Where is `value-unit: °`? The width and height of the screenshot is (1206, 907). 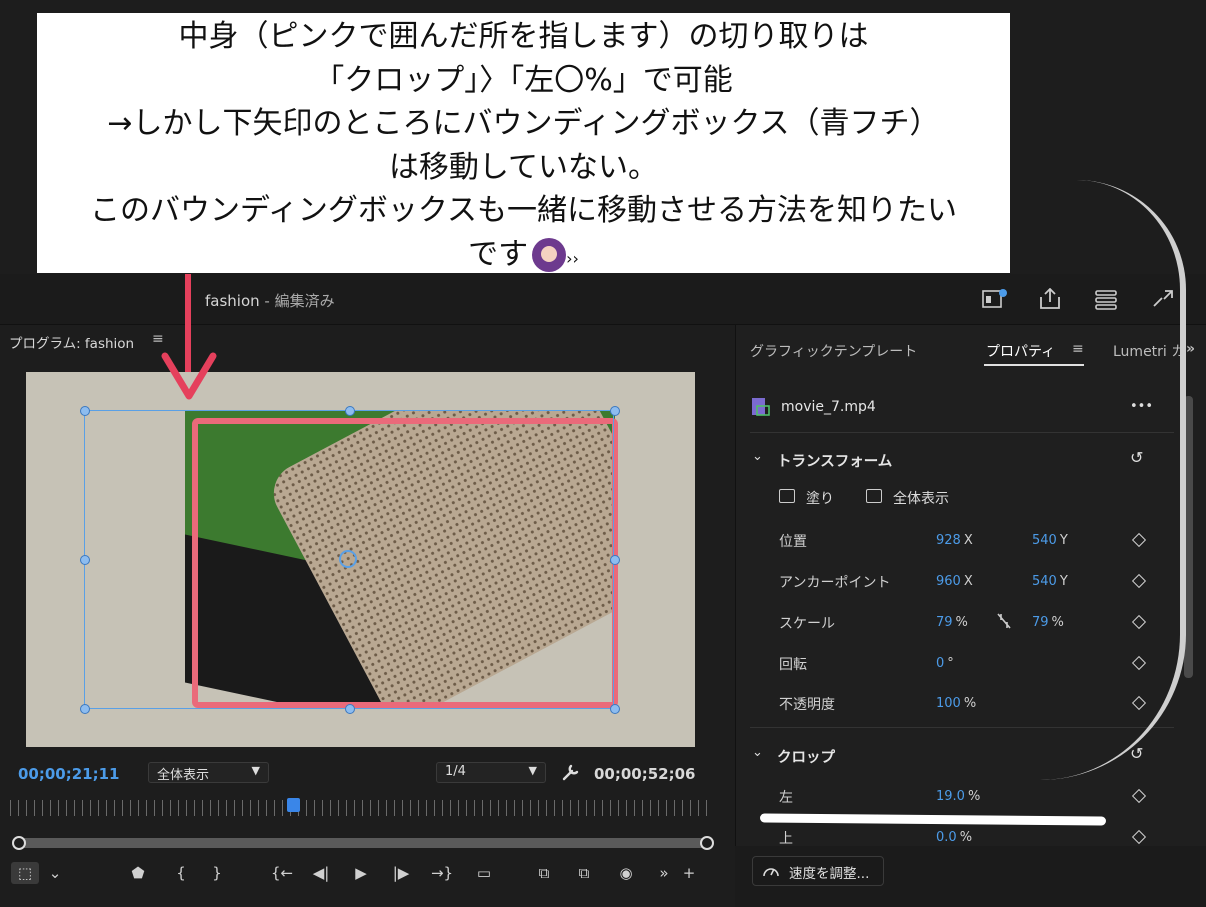
value-unit: ° is located at coordinates (950, 663).